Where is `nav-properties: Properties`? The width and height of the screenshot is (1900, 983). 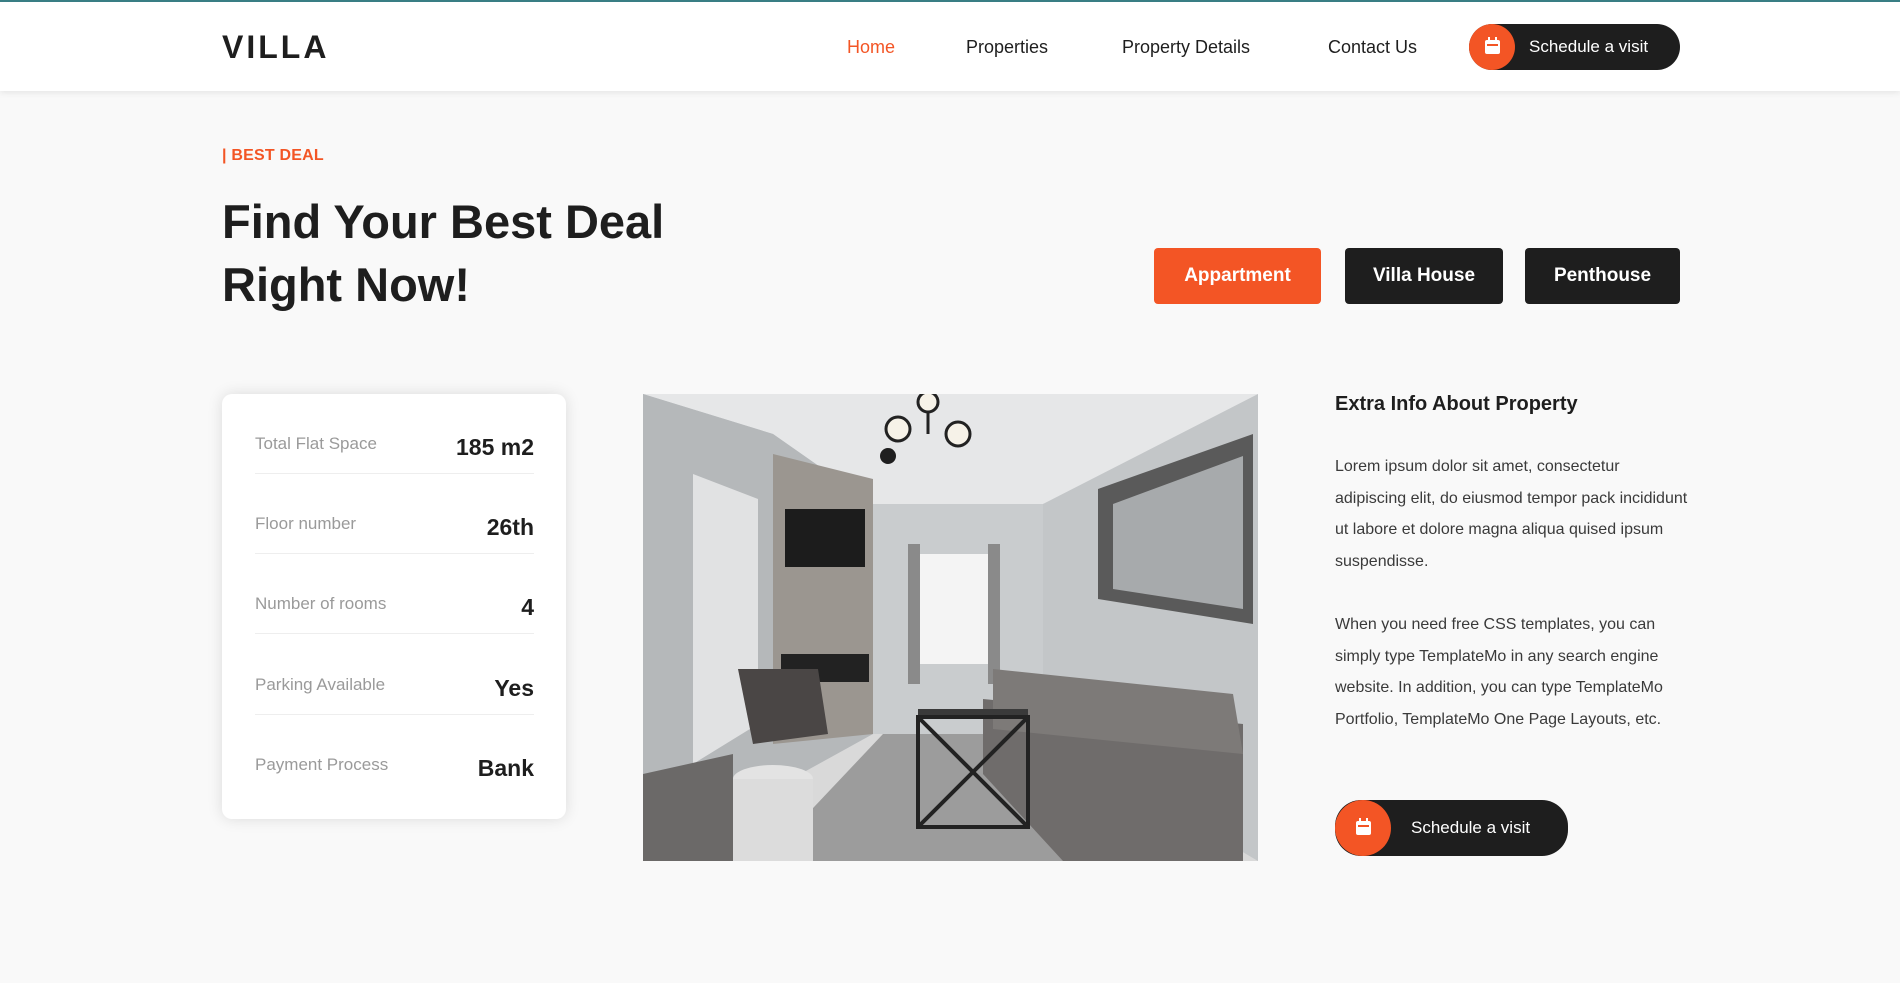
nav-properties: Properties is located at coordinates (1007, 47).